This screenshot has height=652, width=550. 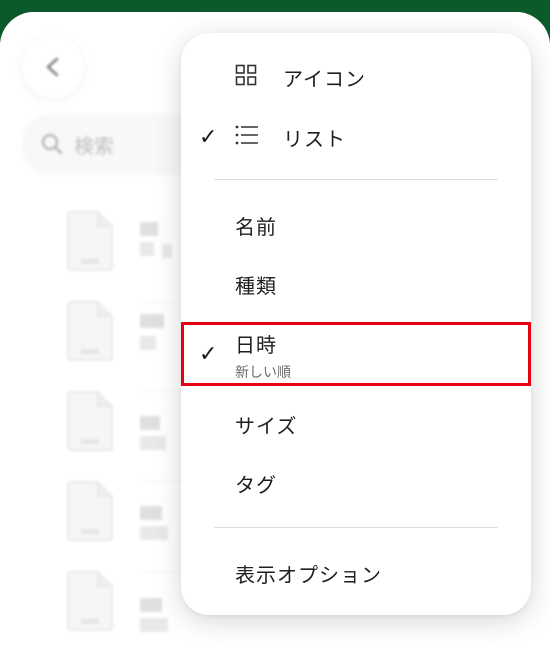 I want to click on menu-item-label: タグ, so click(x=256, y=484).